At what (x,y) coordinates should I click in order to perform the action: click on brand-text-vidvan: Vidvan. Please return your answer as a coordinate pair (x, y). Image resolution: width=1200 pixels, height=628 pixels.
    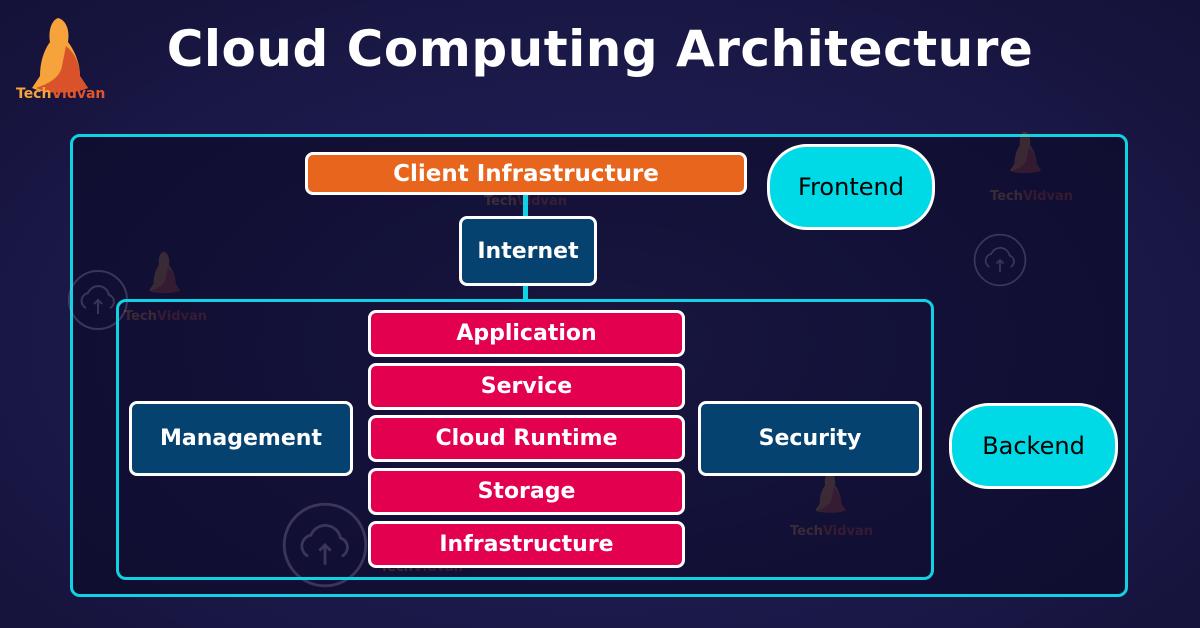
    Looking at the image, I should click on (78, 94).